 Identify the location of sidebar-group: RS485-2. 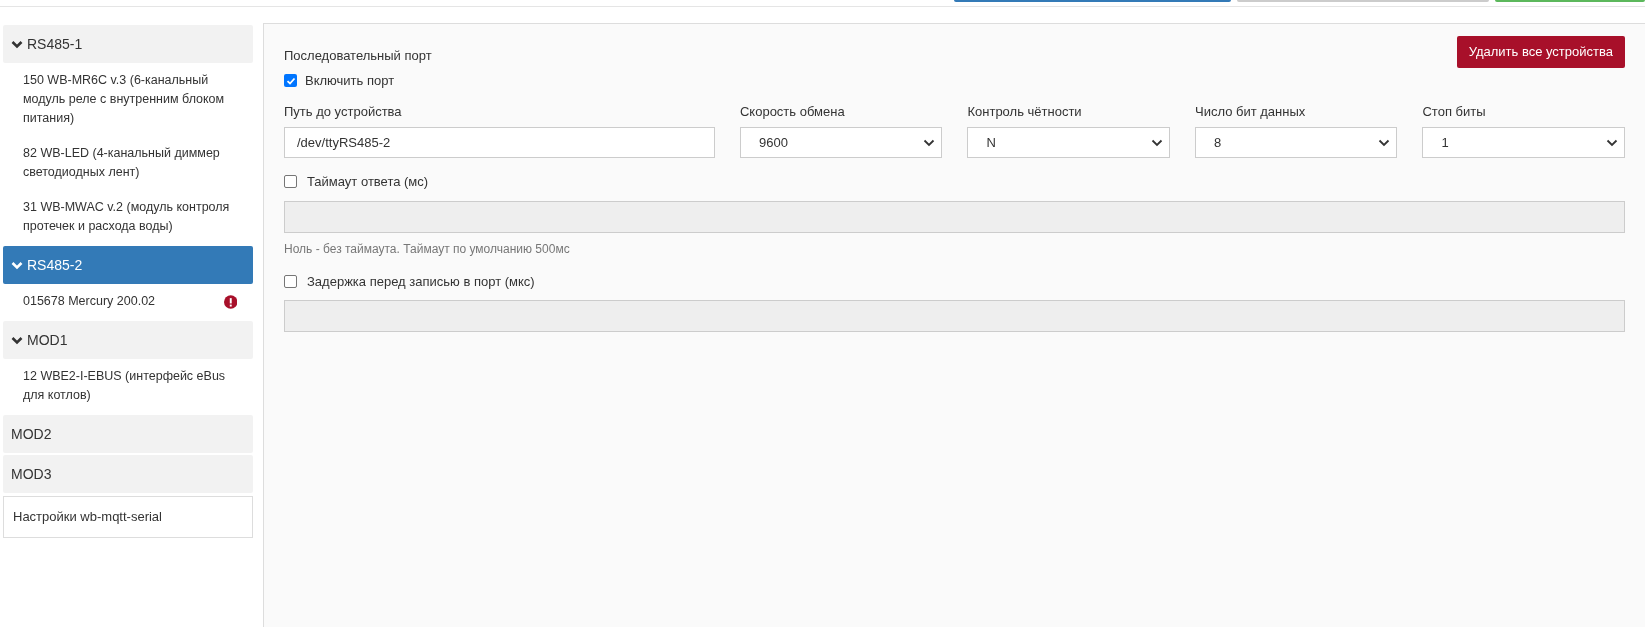
(128, 265).